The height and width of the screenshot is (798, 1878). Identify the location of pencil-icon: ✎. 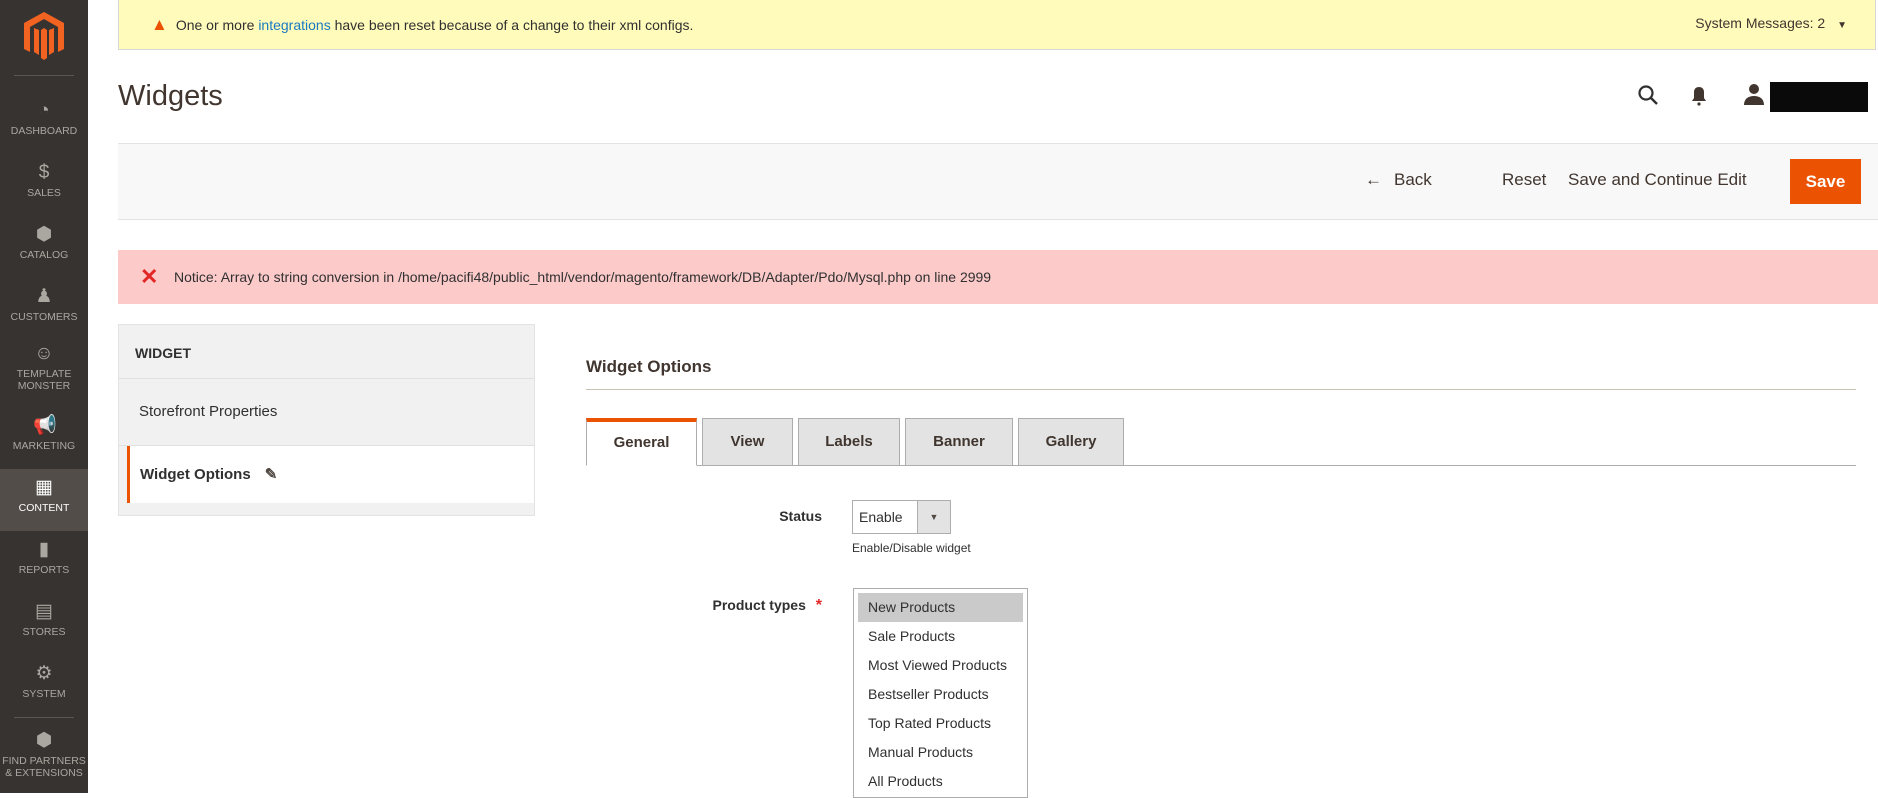
(271, 474).